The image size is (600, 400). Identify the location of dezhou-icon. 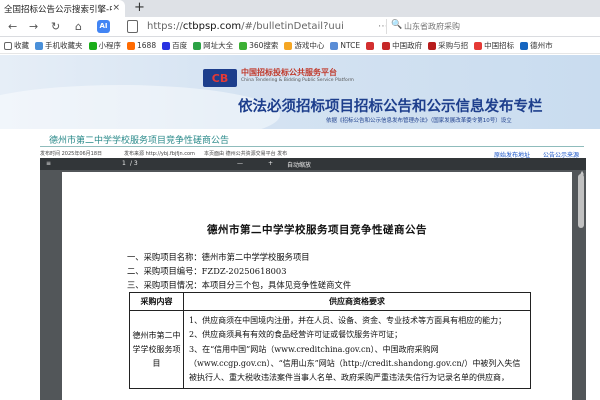
(524, 45).